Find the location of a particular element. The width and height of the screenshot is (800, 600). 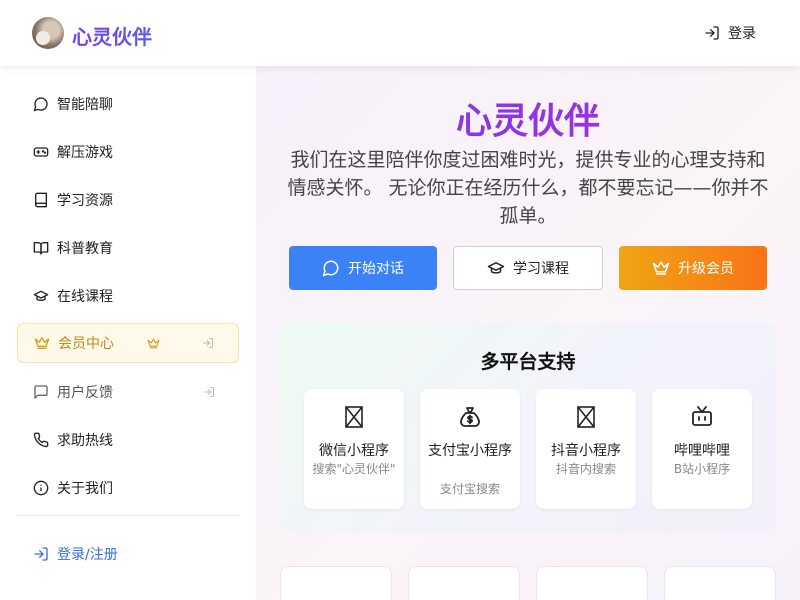

top-header: 心灵伙伴 登录 is located at coordinates (400, 33).